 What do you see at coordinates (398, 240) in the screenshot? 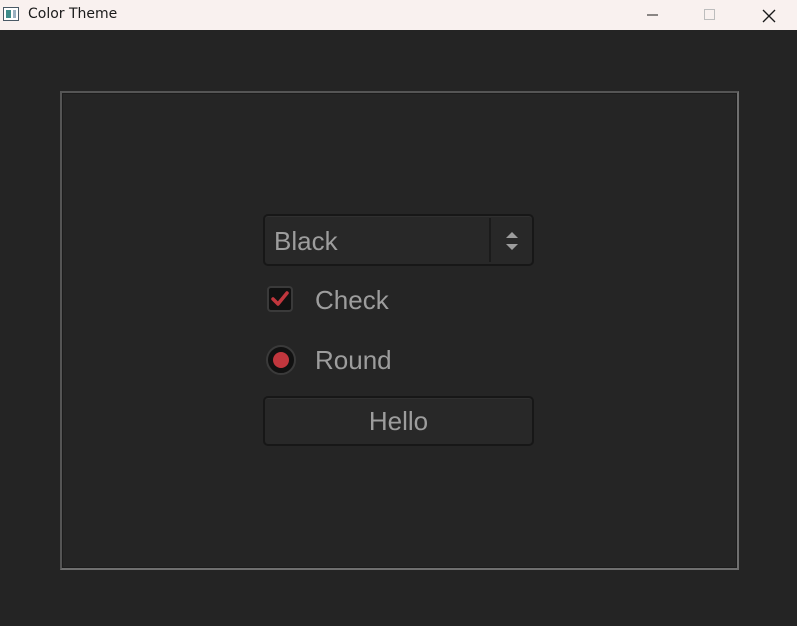
I see `theme-combobox: Black` at bounding box center [398, 240].